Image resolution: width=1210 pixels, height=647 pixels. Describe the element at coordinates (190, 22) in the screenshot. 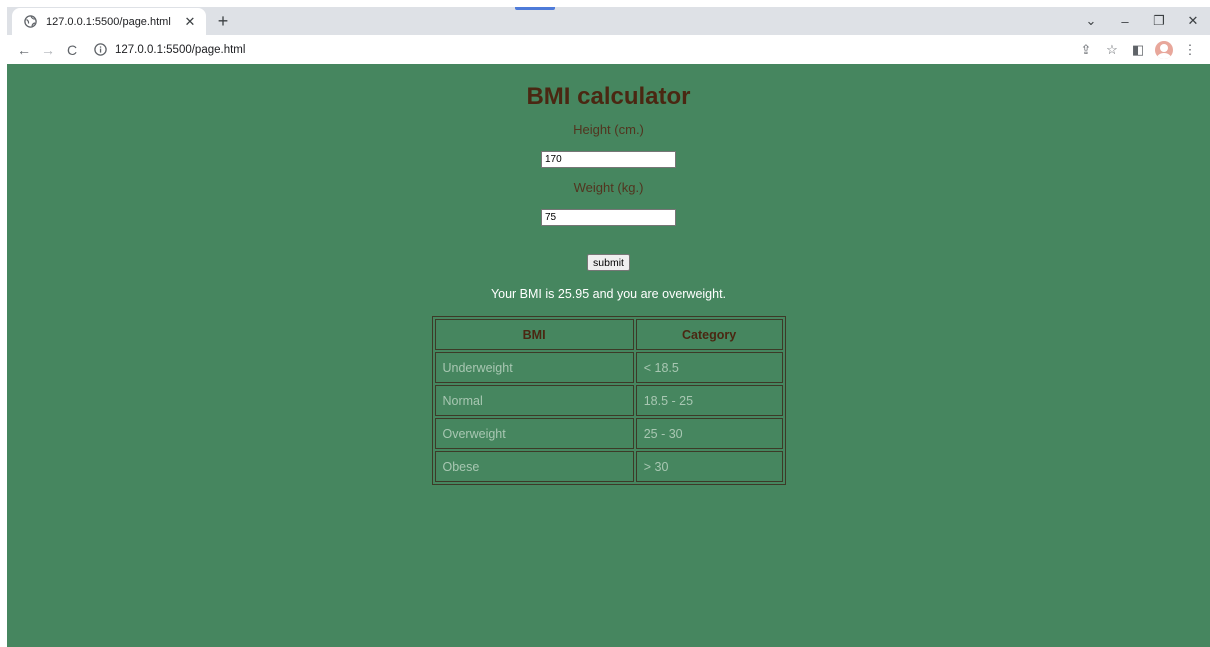

I see `tab-close-icon: ✕` at that location.